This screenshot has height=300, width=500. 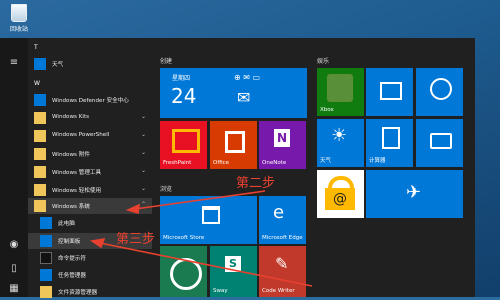 What do you see at coordinates (200, 200) in the screenshot?
I see `arrow-step2` at bounding box center [200, 200].